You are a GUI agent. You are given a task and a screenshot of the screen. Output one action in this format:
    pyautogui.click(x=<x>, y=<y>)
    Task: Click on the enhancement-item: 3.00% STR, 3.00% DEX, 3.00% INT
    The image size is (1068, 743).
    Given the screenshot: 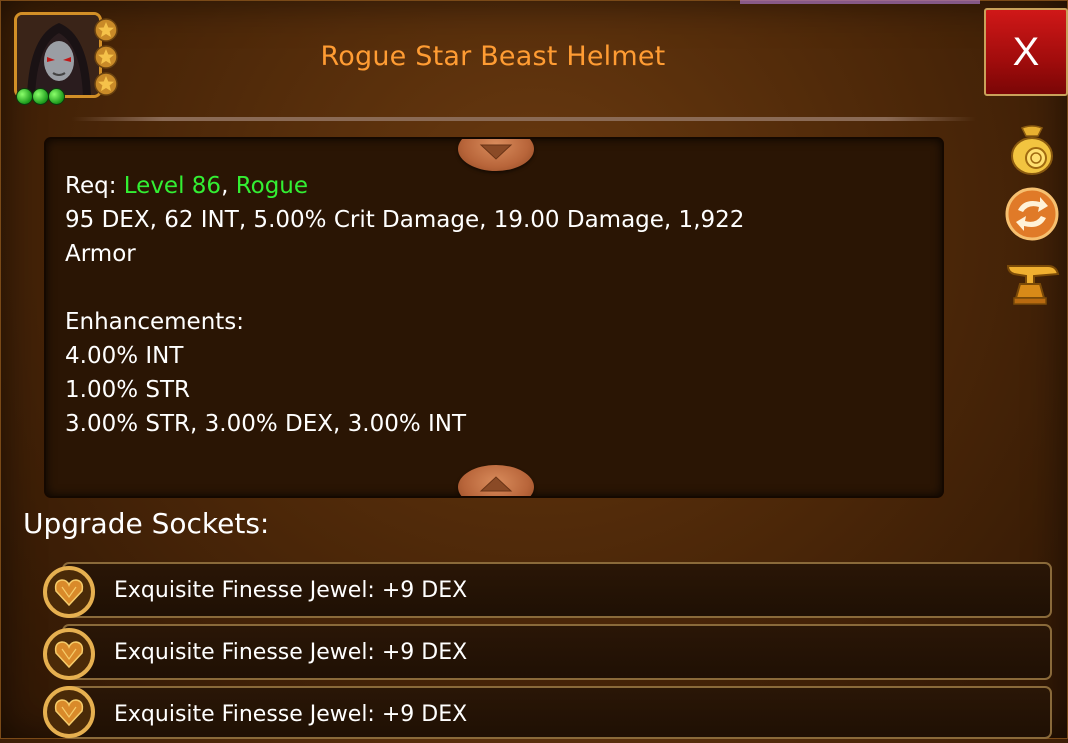 What is the action you would take?
    pyautogui.click(x=266, y=424)
    